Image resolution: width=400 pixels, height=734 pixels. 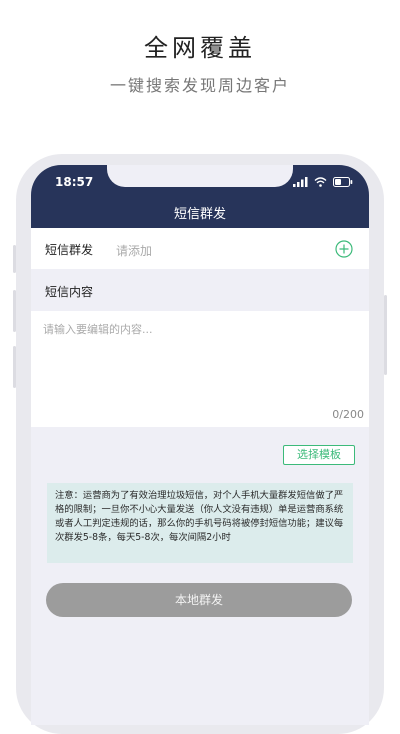 I want to click on status-time: 18:57, so click(x=74, y=182).